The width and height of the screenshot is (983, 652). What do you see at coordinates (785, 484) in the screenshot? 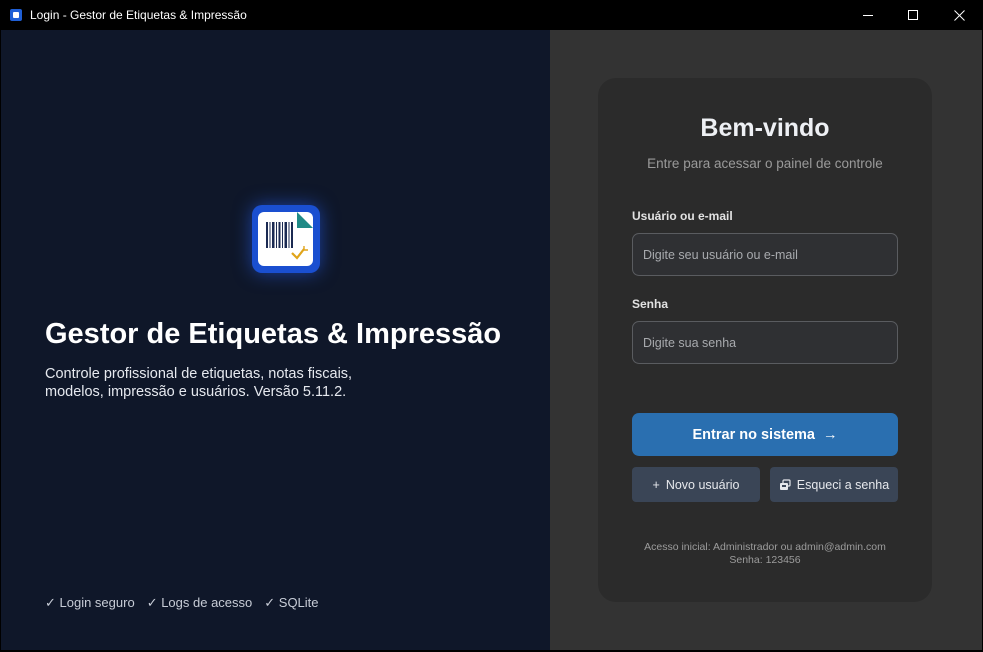
I see `key-icon` at bounding box center [785, 484].